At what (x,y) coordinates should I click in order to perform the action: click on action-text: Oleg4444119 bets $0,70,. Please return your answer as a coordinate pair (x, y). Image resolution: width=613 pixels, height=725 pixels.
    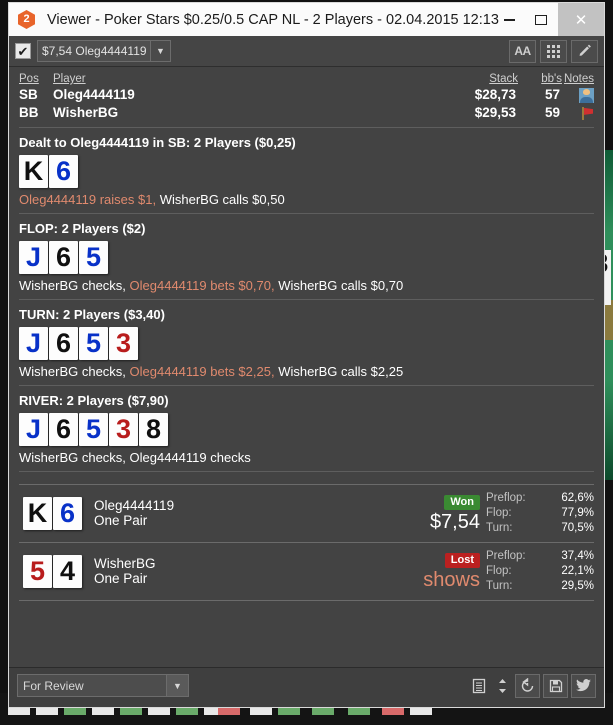
    Looking at the image, I should click on (204, 285).